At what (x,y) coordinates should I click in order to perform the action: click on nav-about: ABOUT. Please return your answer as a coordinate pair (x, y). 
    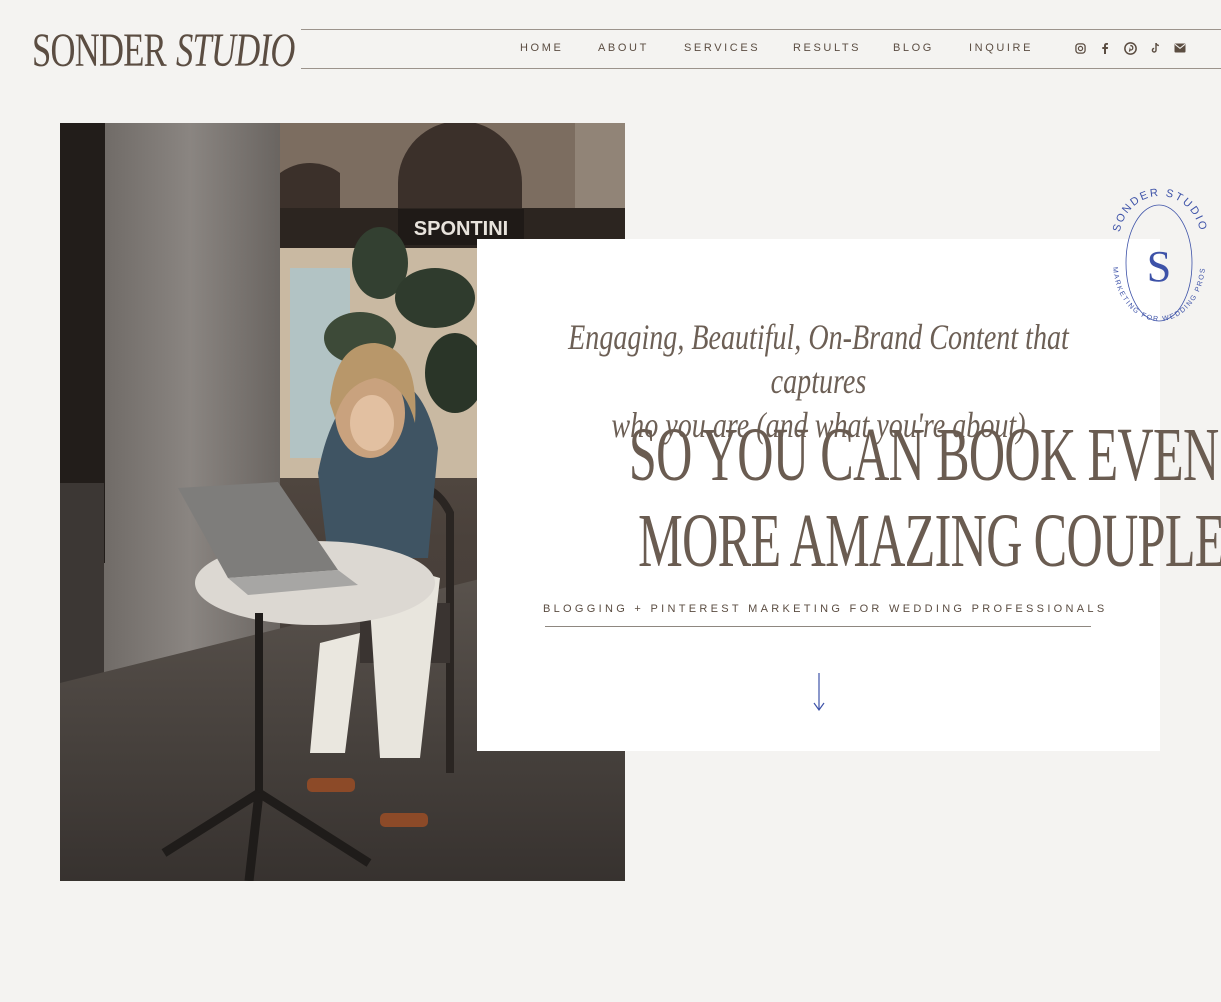
    Looking at the image, I should click on (623, 48).